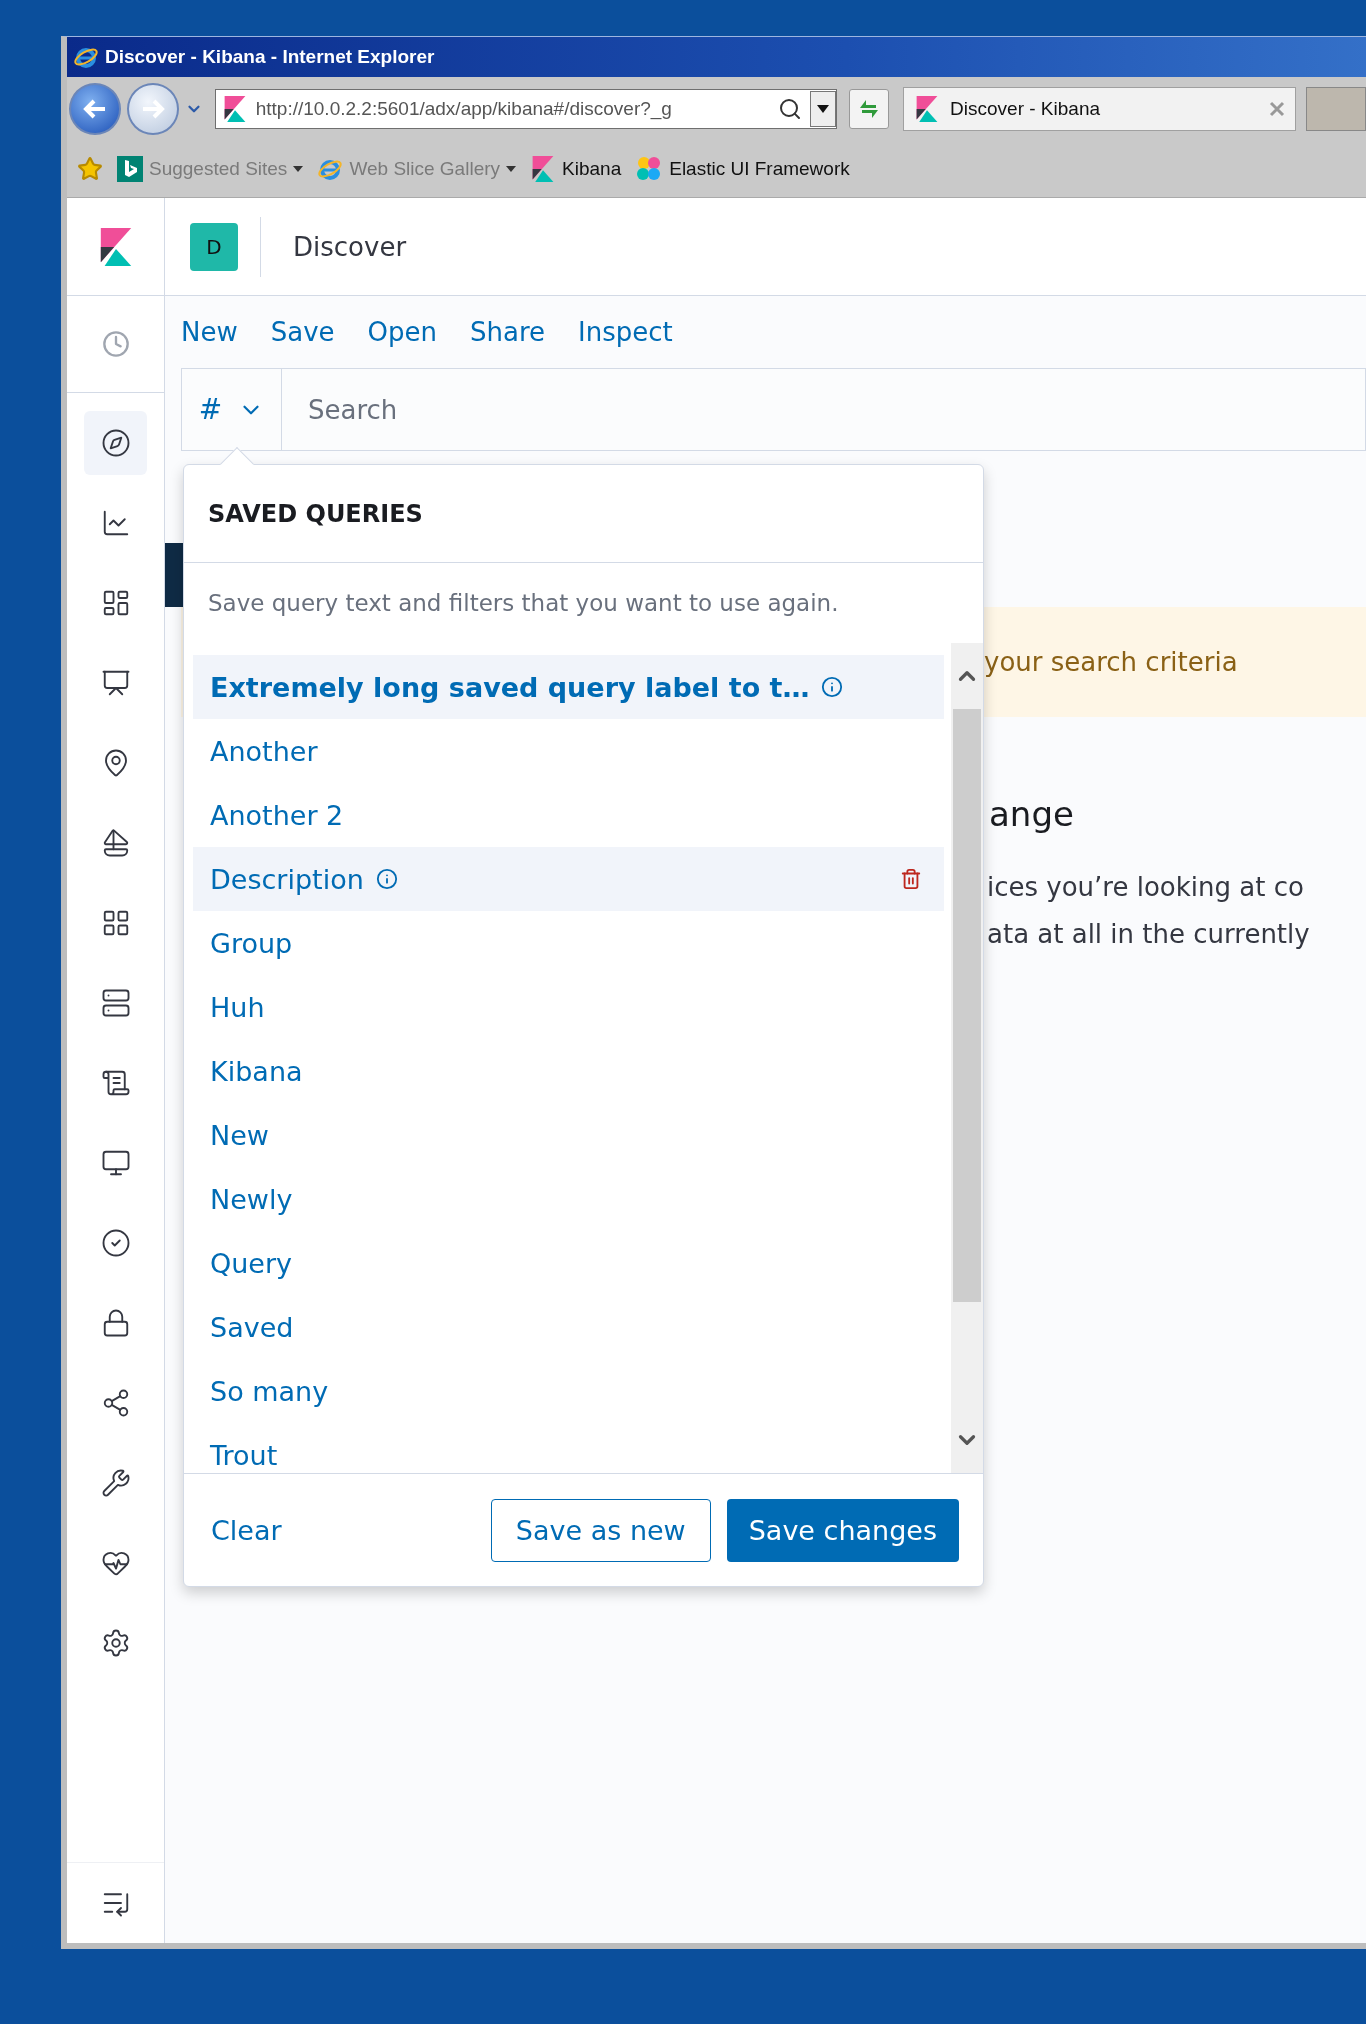  Describe the element at coordinates (568, 1199) in the screenshot. I see `saved-query-item: Newly` at that location.